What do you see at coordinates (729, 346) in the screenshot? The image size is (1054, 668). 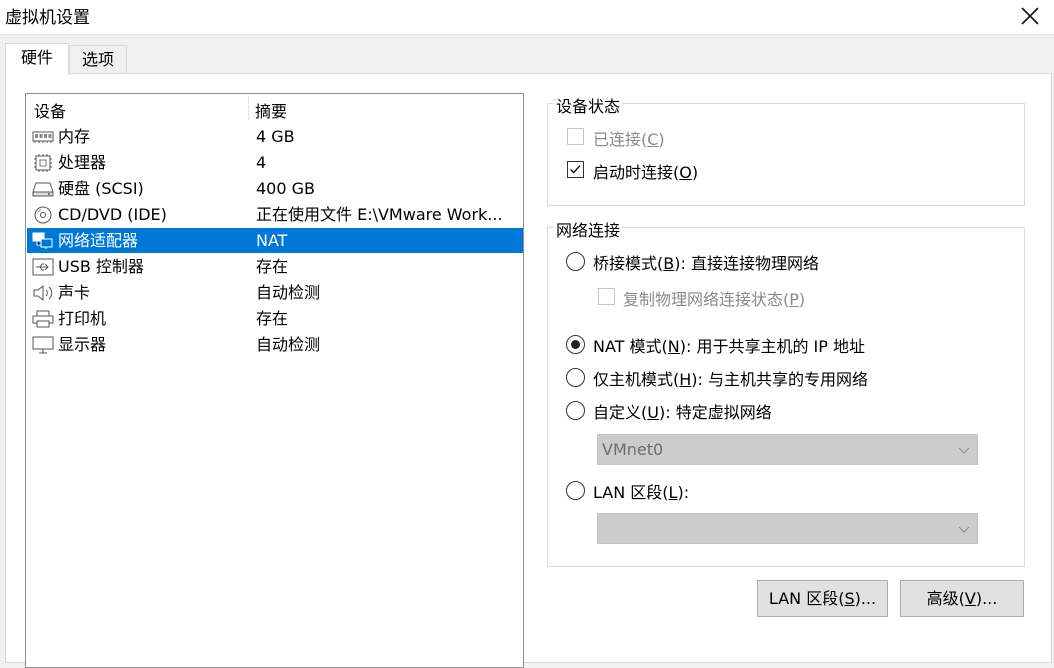 I see `nat-label: NAT 模式(N): 用于共享主机的 IP 地址` at bounding box center [729, 346].